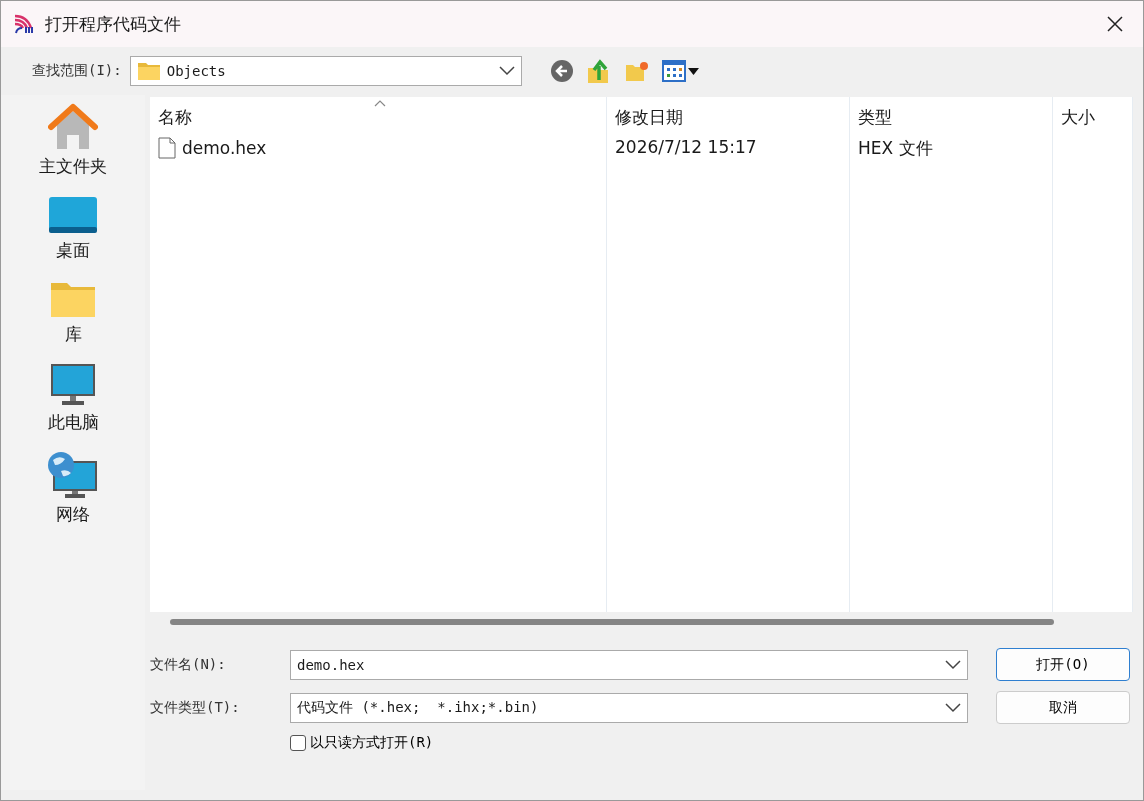 The width and height of the screenshot is (1144, 801). What do you see at coordinates (188, 664) in the screenshot?
I see `file-name-label: 文件名(N):` at bounding box center [188, 664].